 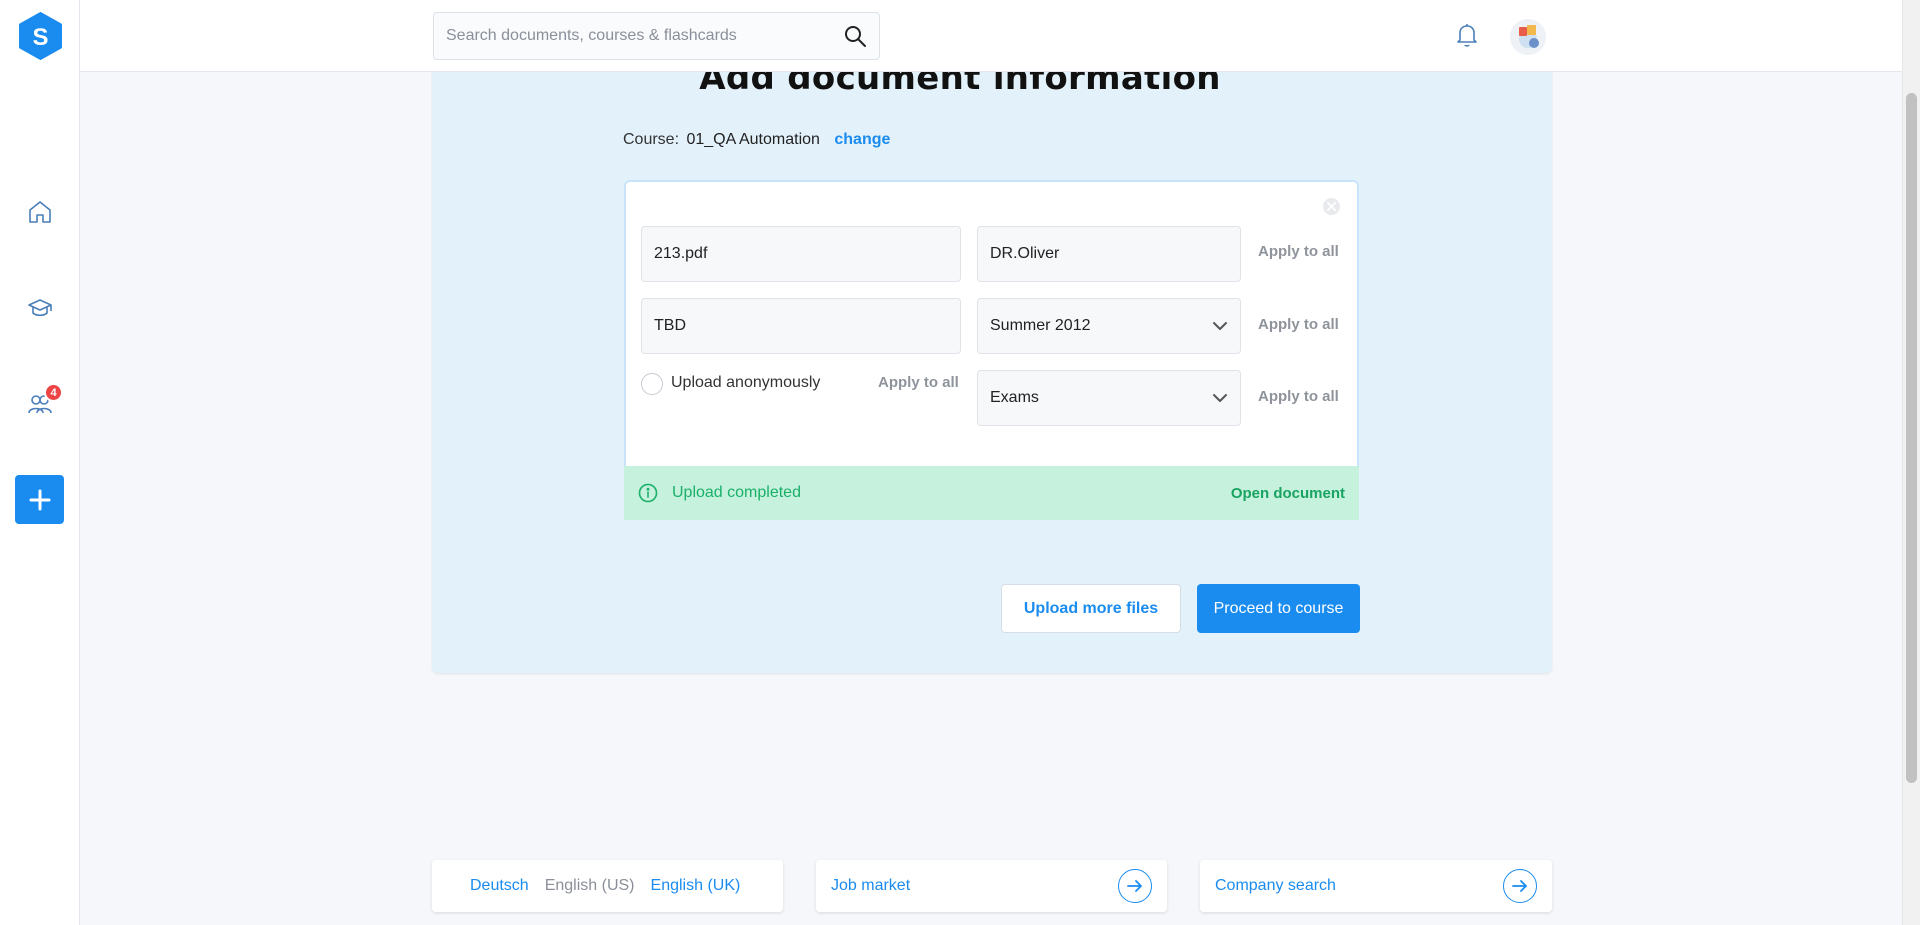 What do you see at coordinates (648, 493) in the screenshot?
I see `info-icon` at bounding box center [648, 493].